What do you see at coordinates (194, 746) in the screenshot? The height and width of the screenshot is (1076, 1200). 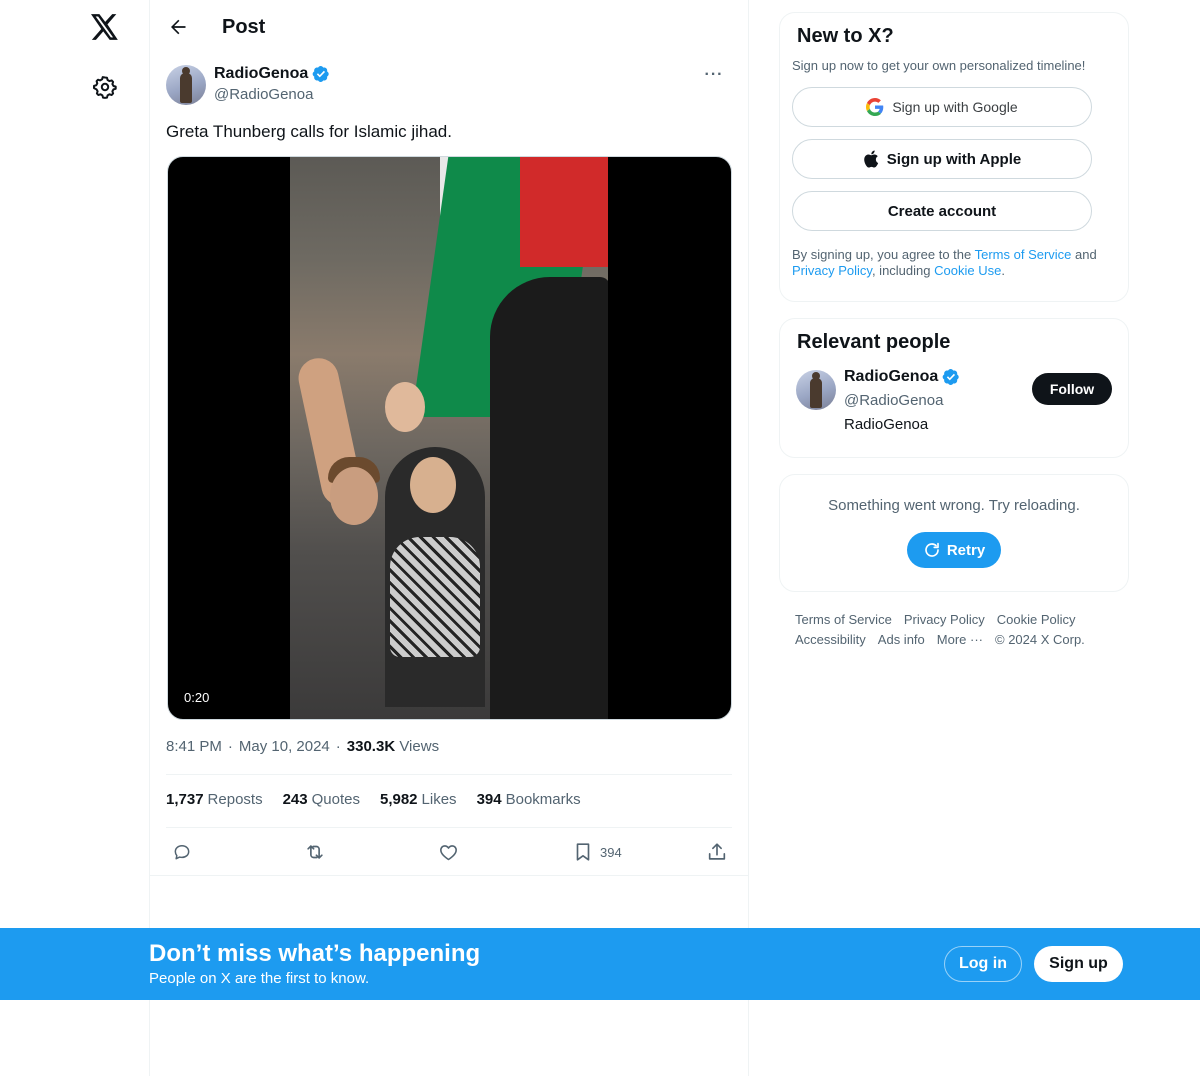 I see `post-time: 8:41 PM` at bounding box center [194, 746].